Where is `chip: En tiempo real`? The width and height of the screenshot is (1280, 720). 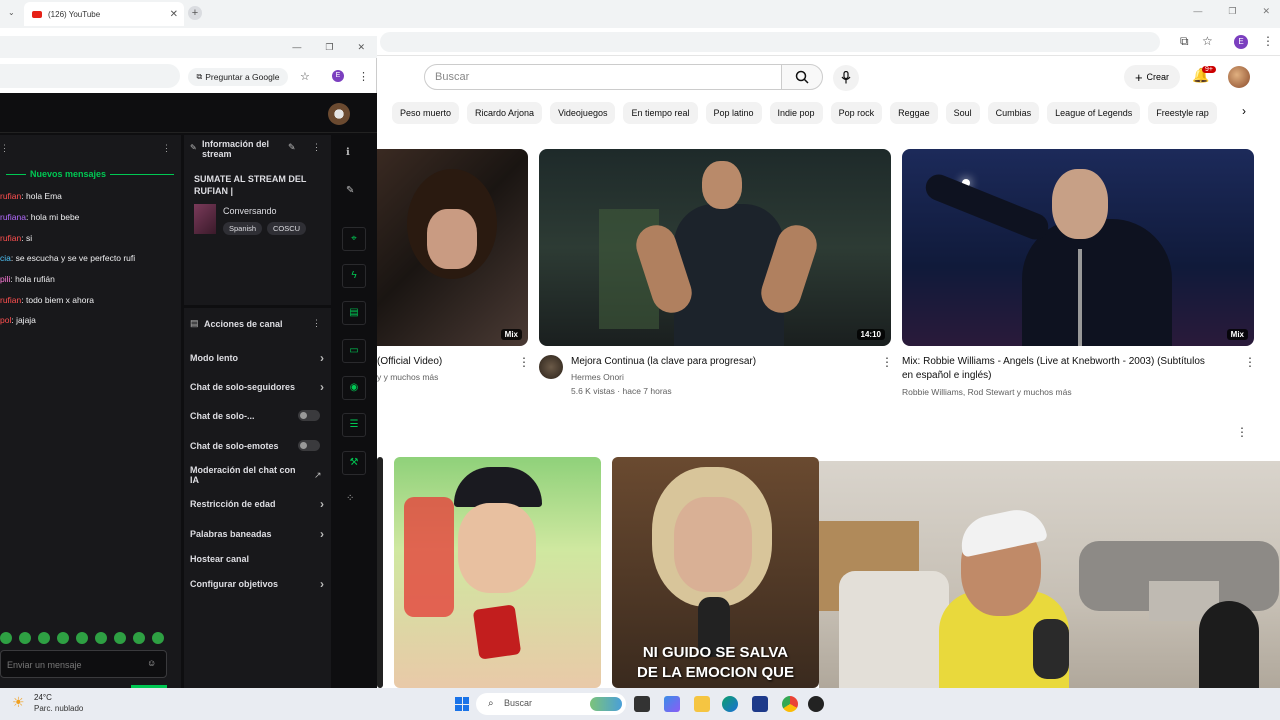
chip: En tiempo real is located at coordinates (660, 113).